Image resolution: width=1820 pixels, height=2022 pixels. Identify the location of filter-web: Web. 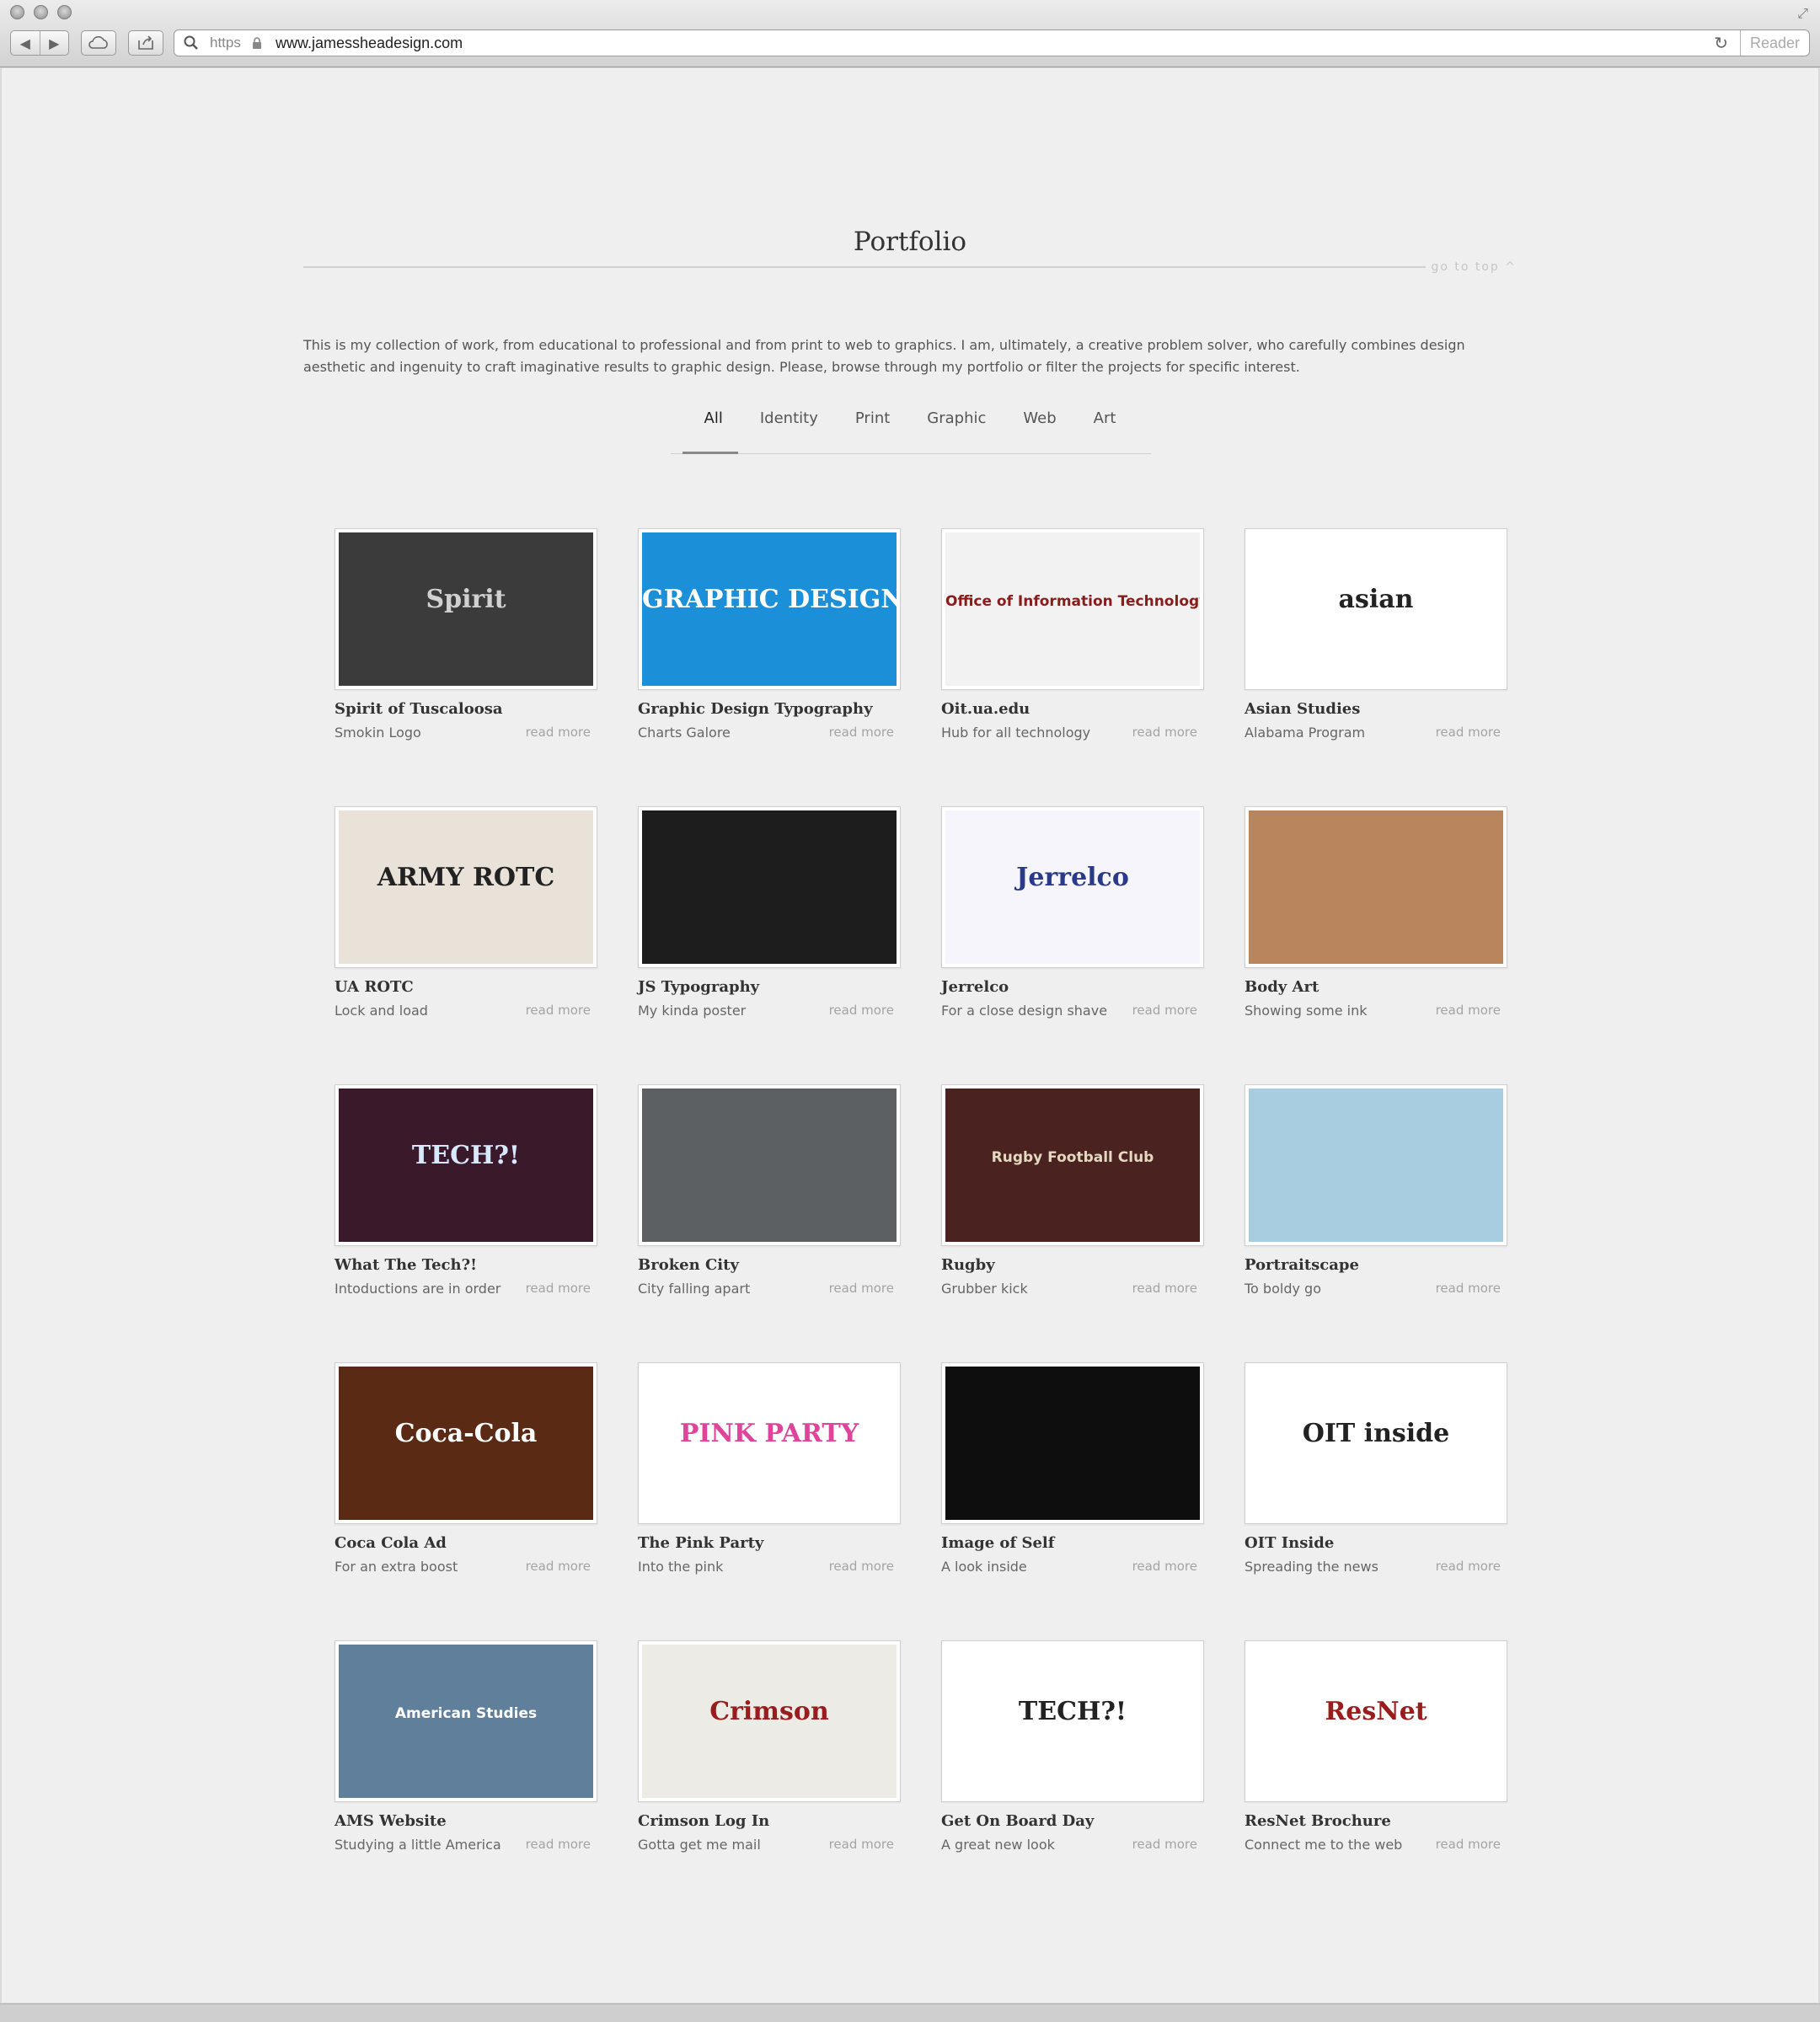
(1039, 419).